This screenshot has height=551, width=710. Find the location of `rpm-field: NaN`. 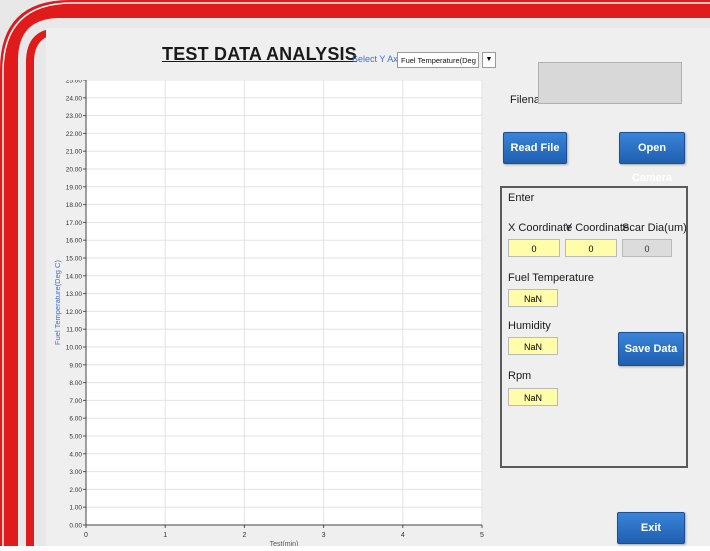

rpm-field: NaN is located at coordinates (533, 397).